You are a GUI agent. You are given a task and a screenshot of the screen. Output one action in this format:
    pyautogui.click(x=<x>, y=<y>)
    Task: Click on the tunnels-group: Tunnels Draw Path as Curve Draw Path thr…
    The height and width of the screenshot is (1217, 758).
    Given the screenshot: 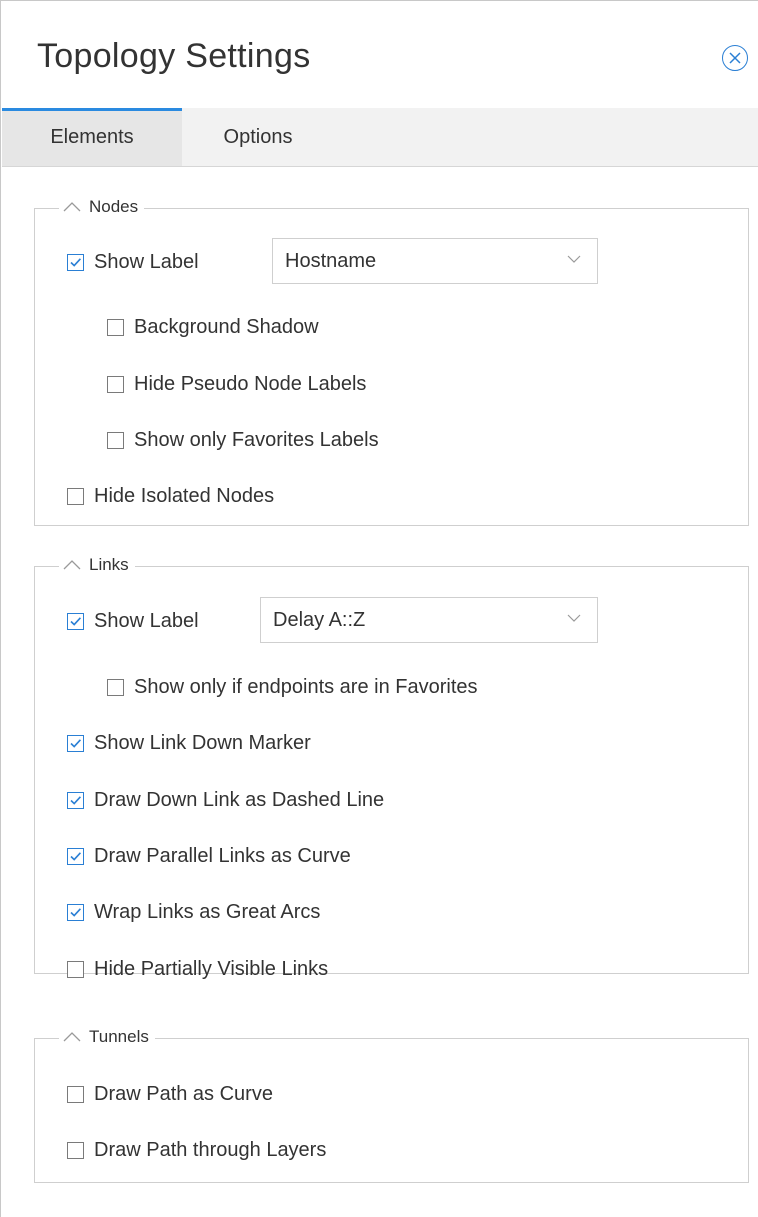 What is the action you would take?
    pyautogui.click(x=391, y=1105)
    